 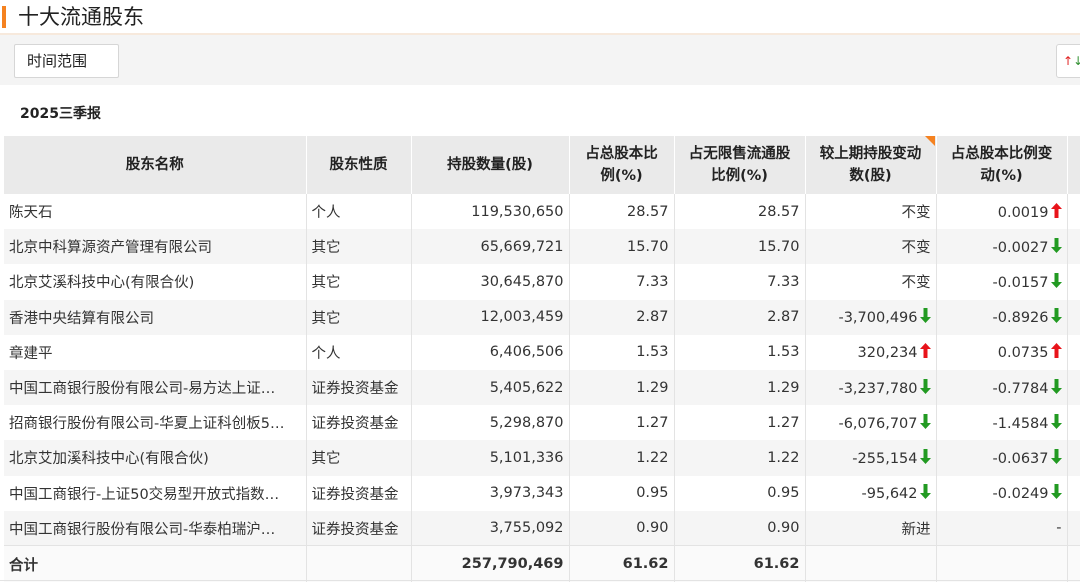 I want to click on holder-name-cell: 陈天石, so click(x=155, y=212).